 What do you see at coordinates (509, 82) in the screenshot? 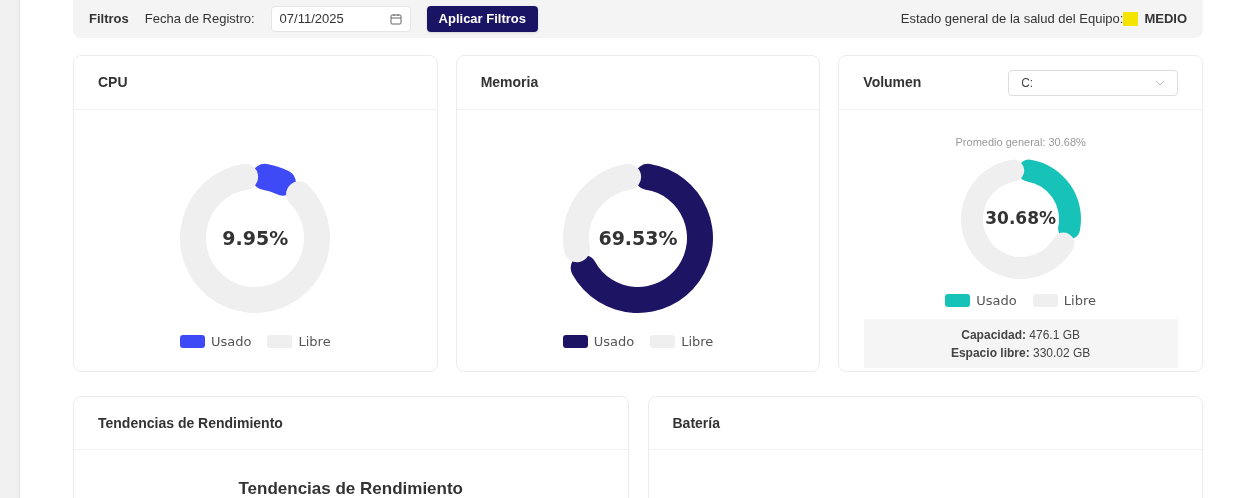
I see `card-title: Memoria` at bounding box center [509, 82].